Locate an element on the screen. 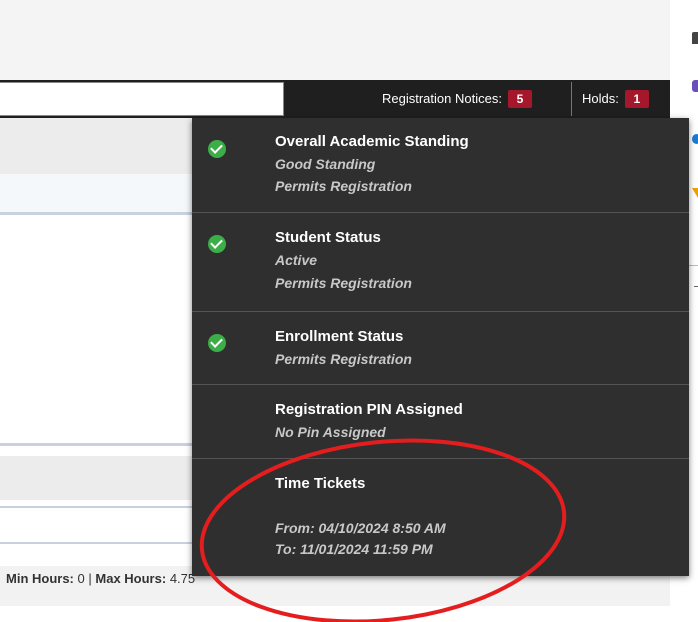 This screenshot has height=622, width=698. filter-icon is located at coordinates (695, 193).